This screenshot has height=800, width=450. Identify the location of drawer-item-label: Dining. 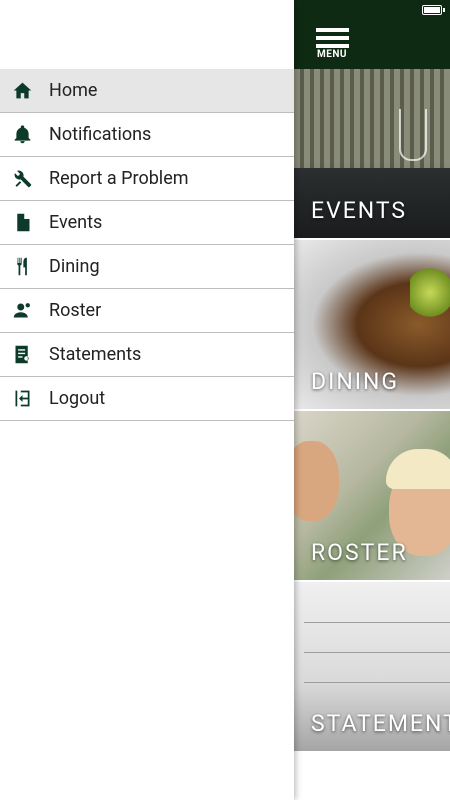
(74, 266).